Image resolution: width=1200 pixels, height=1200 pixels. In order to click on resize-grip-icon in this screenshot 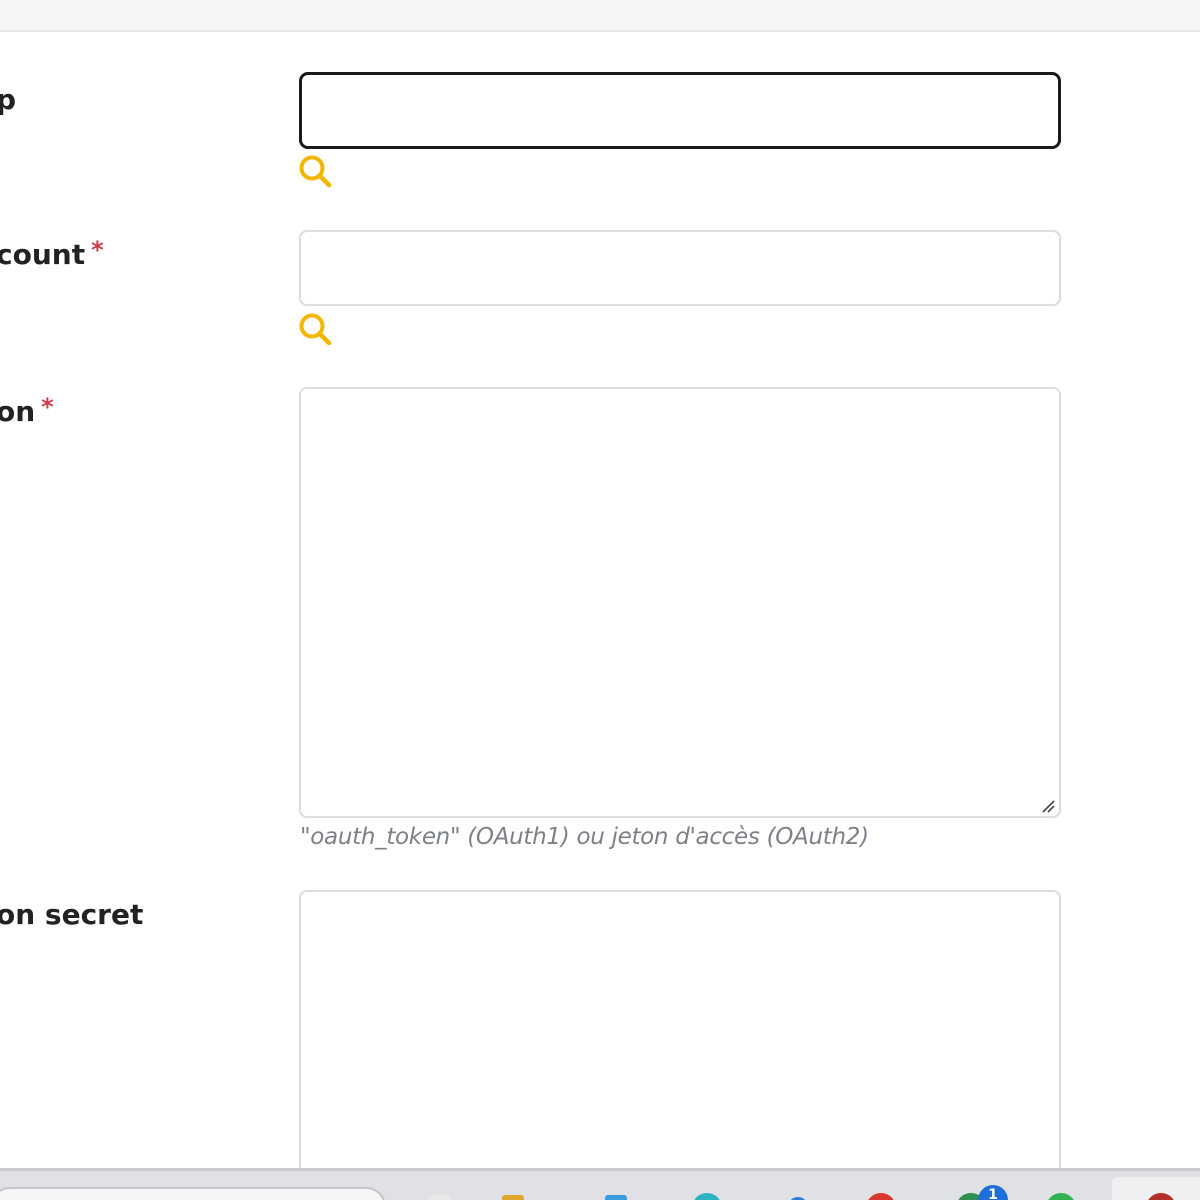, I will do `click(1048, 806)`.